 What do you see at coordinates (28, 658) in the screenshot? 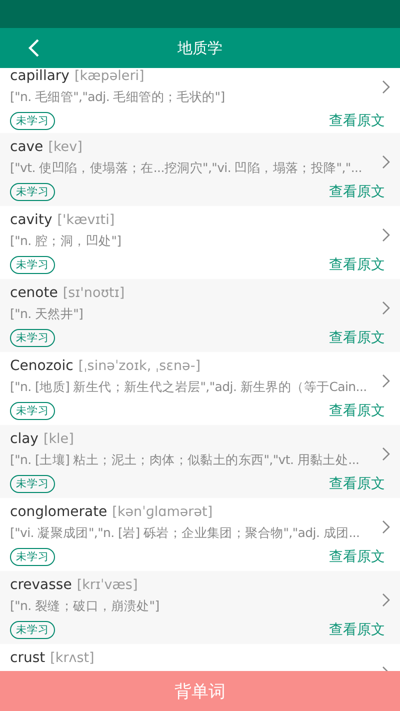
I see `word-text: crust` at bounding box center [28, 658].